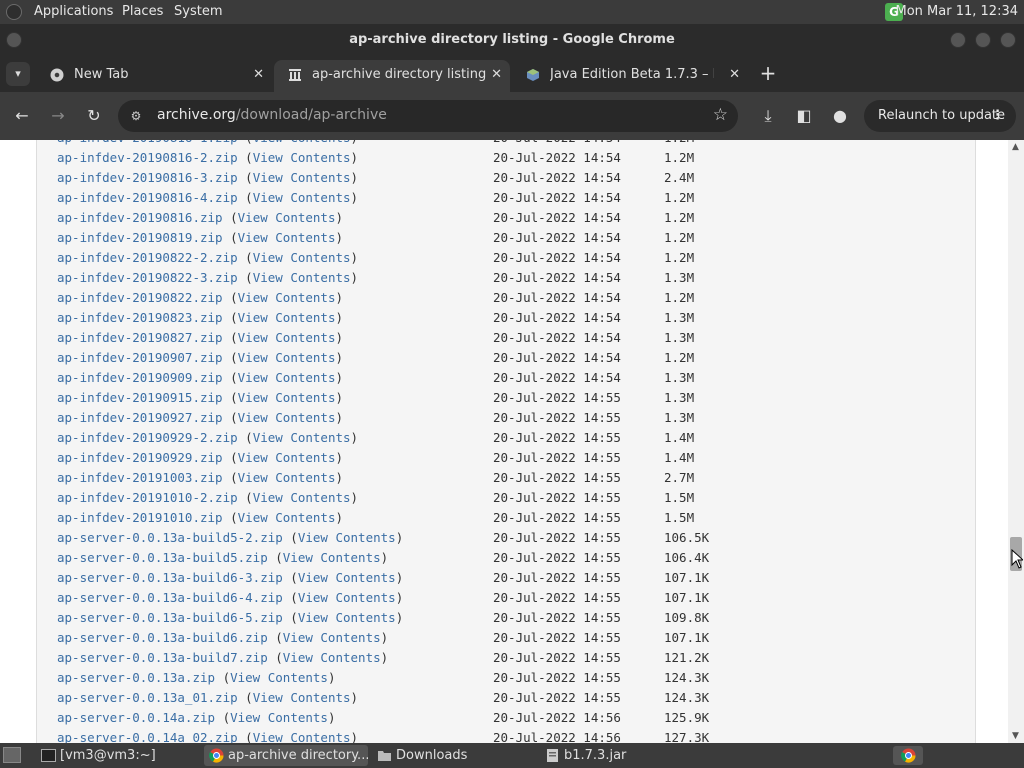 This screenshot has width=1024, height=768. I want to click on file-link: ap-server-0.0.14a_02.zip, so click(147, 736).